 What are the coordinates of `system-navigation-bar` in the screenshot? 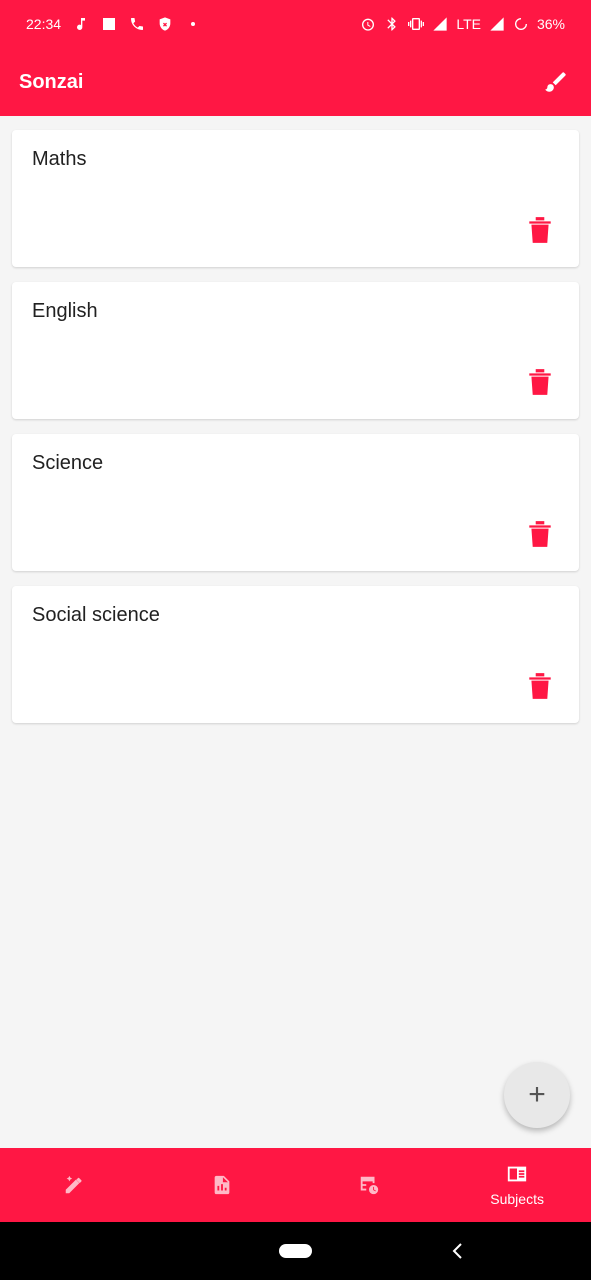 It's located at (295, 1251).